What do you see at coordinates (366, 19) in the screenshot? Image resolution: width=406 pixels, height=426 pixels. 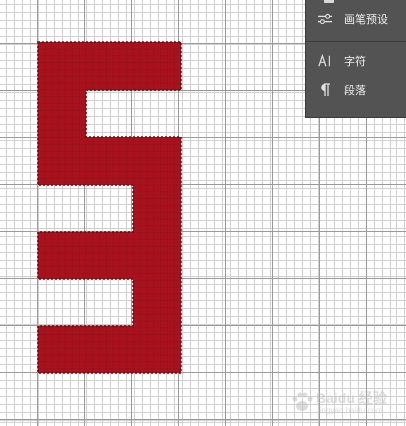 I see `panel-item-label: 画笔预设` at bounding box center [366, 19].